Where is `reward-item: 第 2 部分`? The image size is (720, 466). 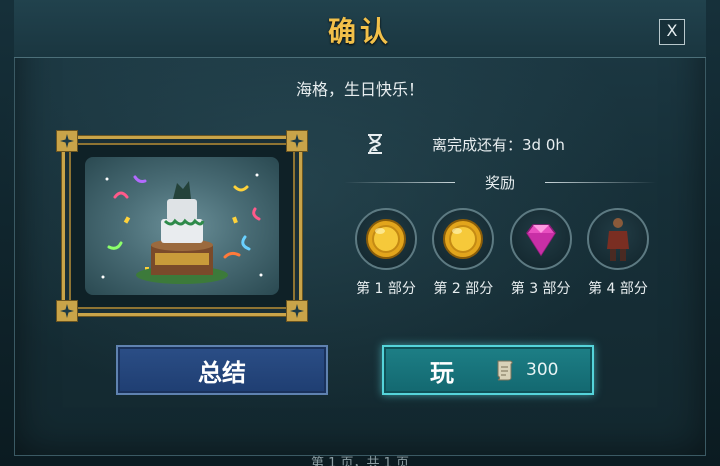 reward-item: 第 2 部分 is located at coordinates (463, 253).